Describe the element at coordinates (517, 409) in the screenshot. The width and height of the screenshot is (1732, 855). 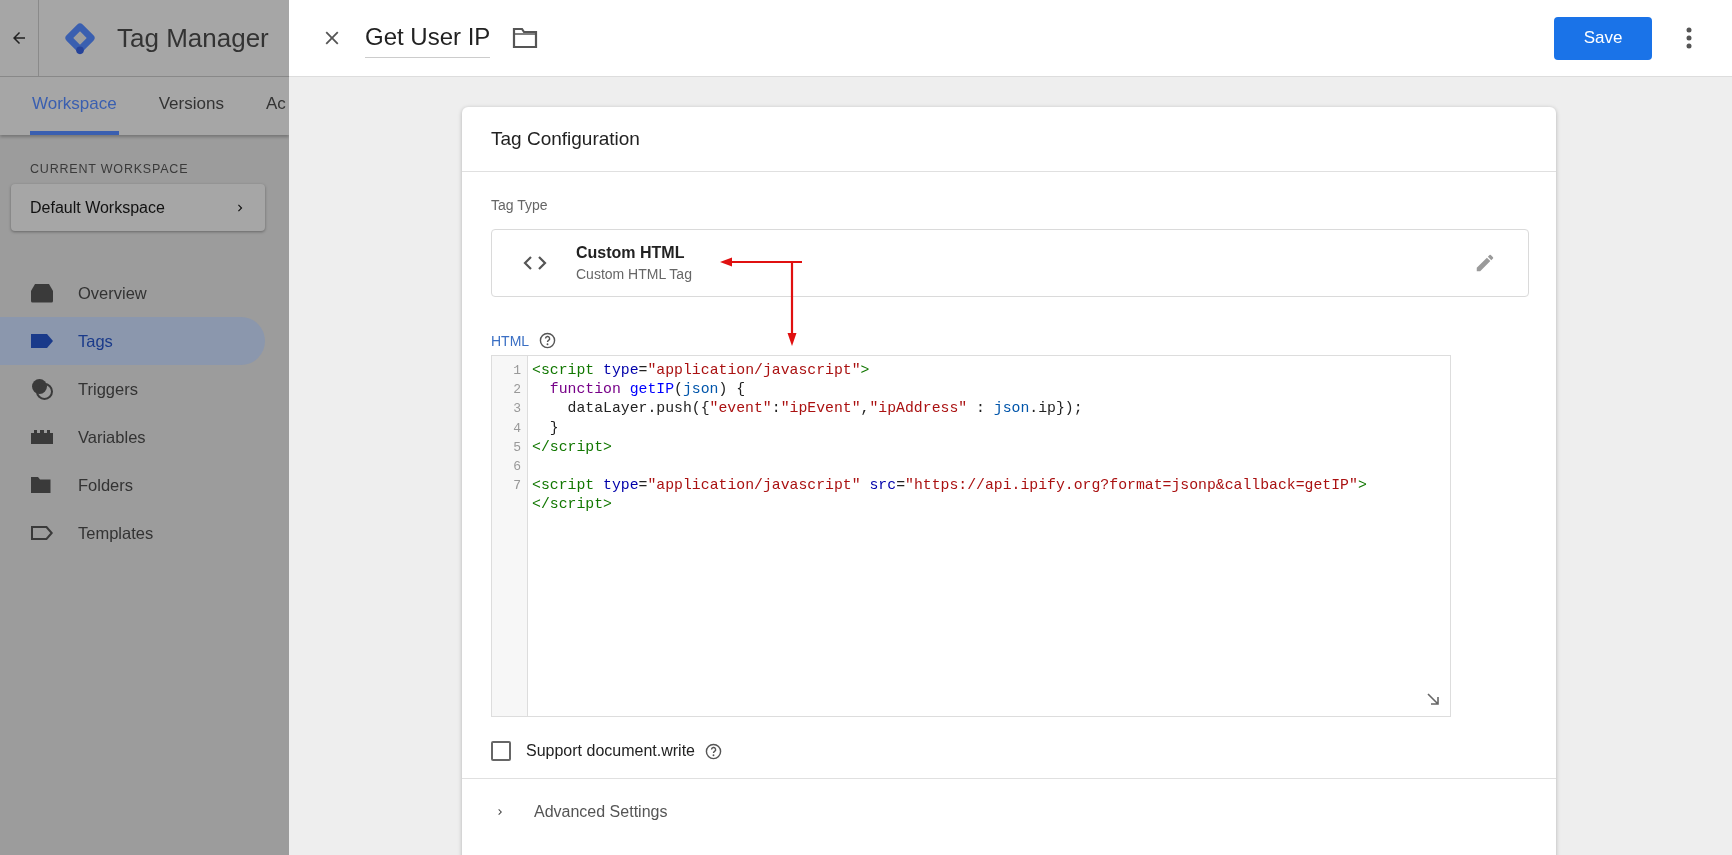
I see `line-number: 3` at that location.